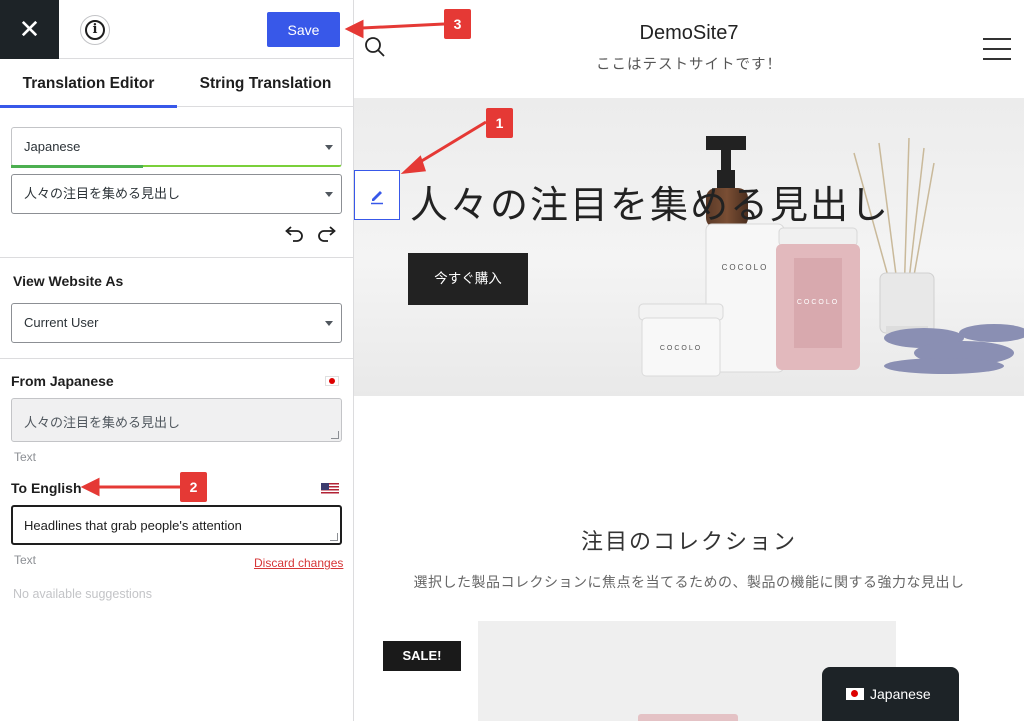  I want to click on sale-badge: SALE!, so click(422, 656).